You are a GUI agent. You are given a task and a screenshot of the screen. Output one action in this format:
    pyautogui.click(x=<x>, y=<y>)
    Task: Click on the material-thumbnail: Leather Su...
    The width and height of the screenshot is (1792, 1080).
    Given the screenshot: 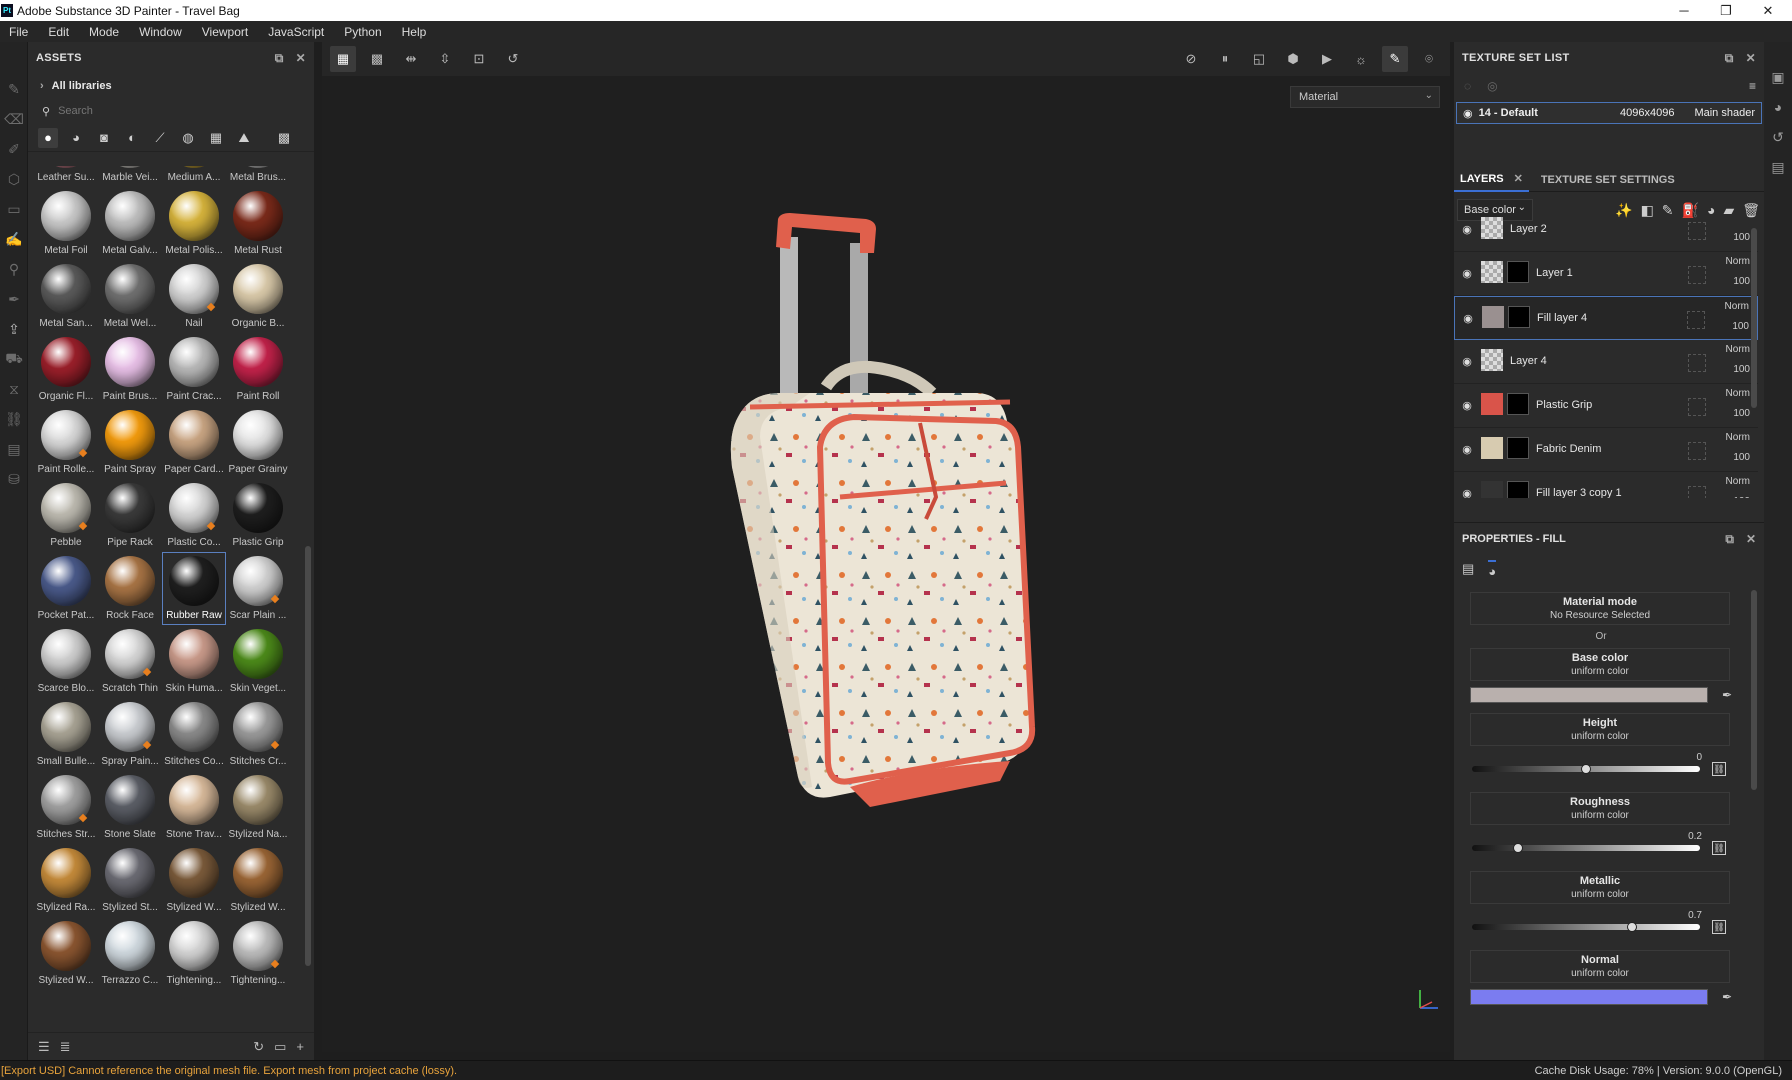 What is the action you would take?
    pyautogui.click(x=66, y=176)
    